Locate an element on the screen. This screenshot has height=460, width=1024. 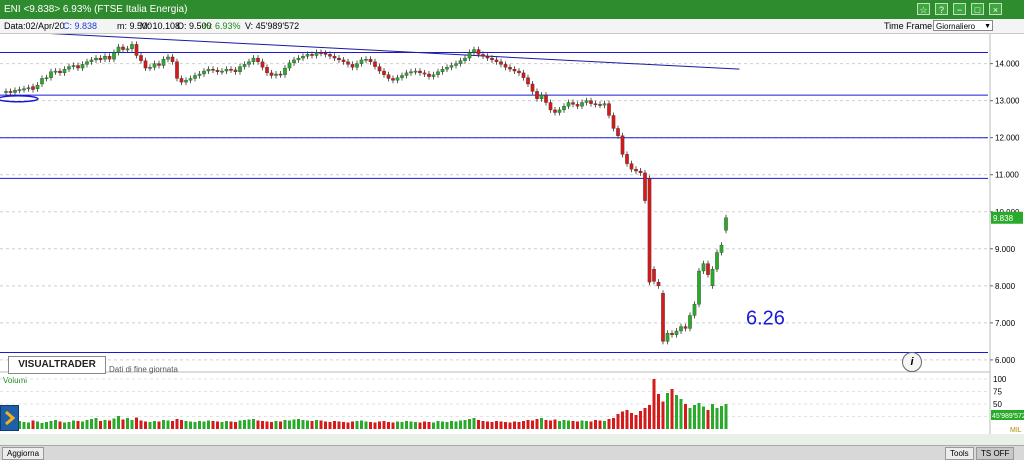
maximize-button: □ is located at coordinates (977, 9).